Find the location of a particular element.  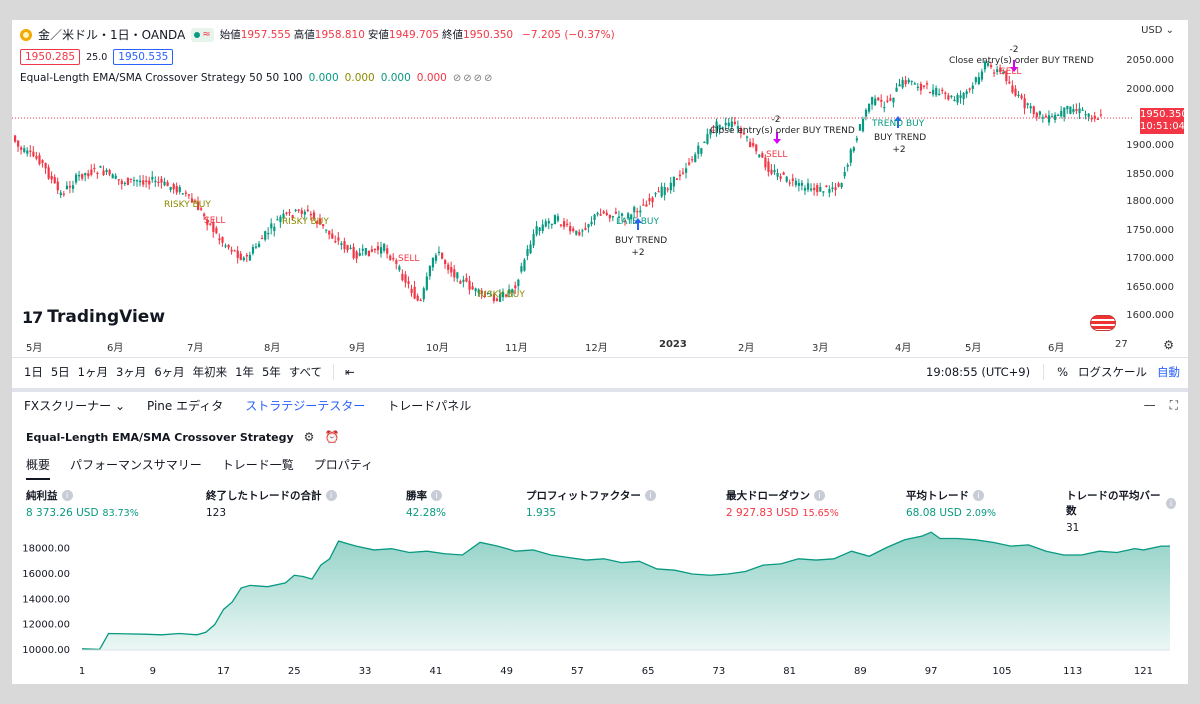

tab-properties: プロパティ is located at coordinates (343, 468).